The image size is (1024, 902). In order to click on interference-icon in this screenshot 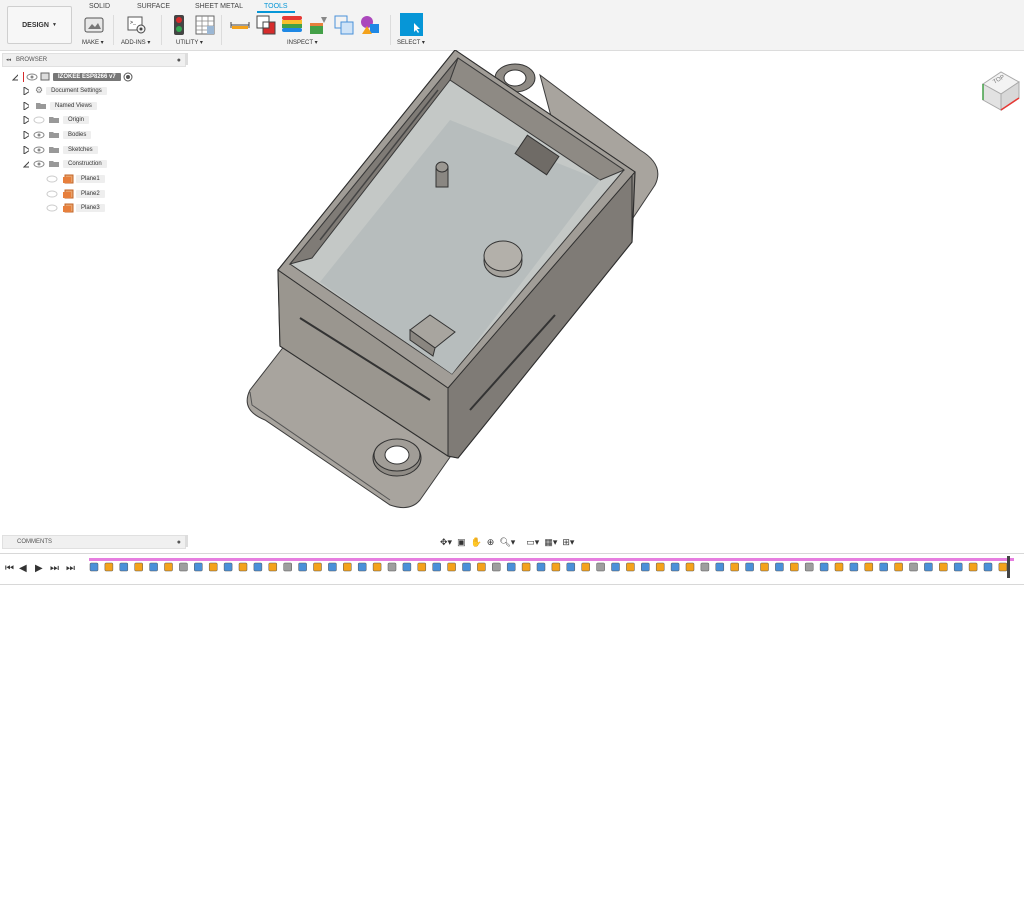, I will do `click(266, 25)`.